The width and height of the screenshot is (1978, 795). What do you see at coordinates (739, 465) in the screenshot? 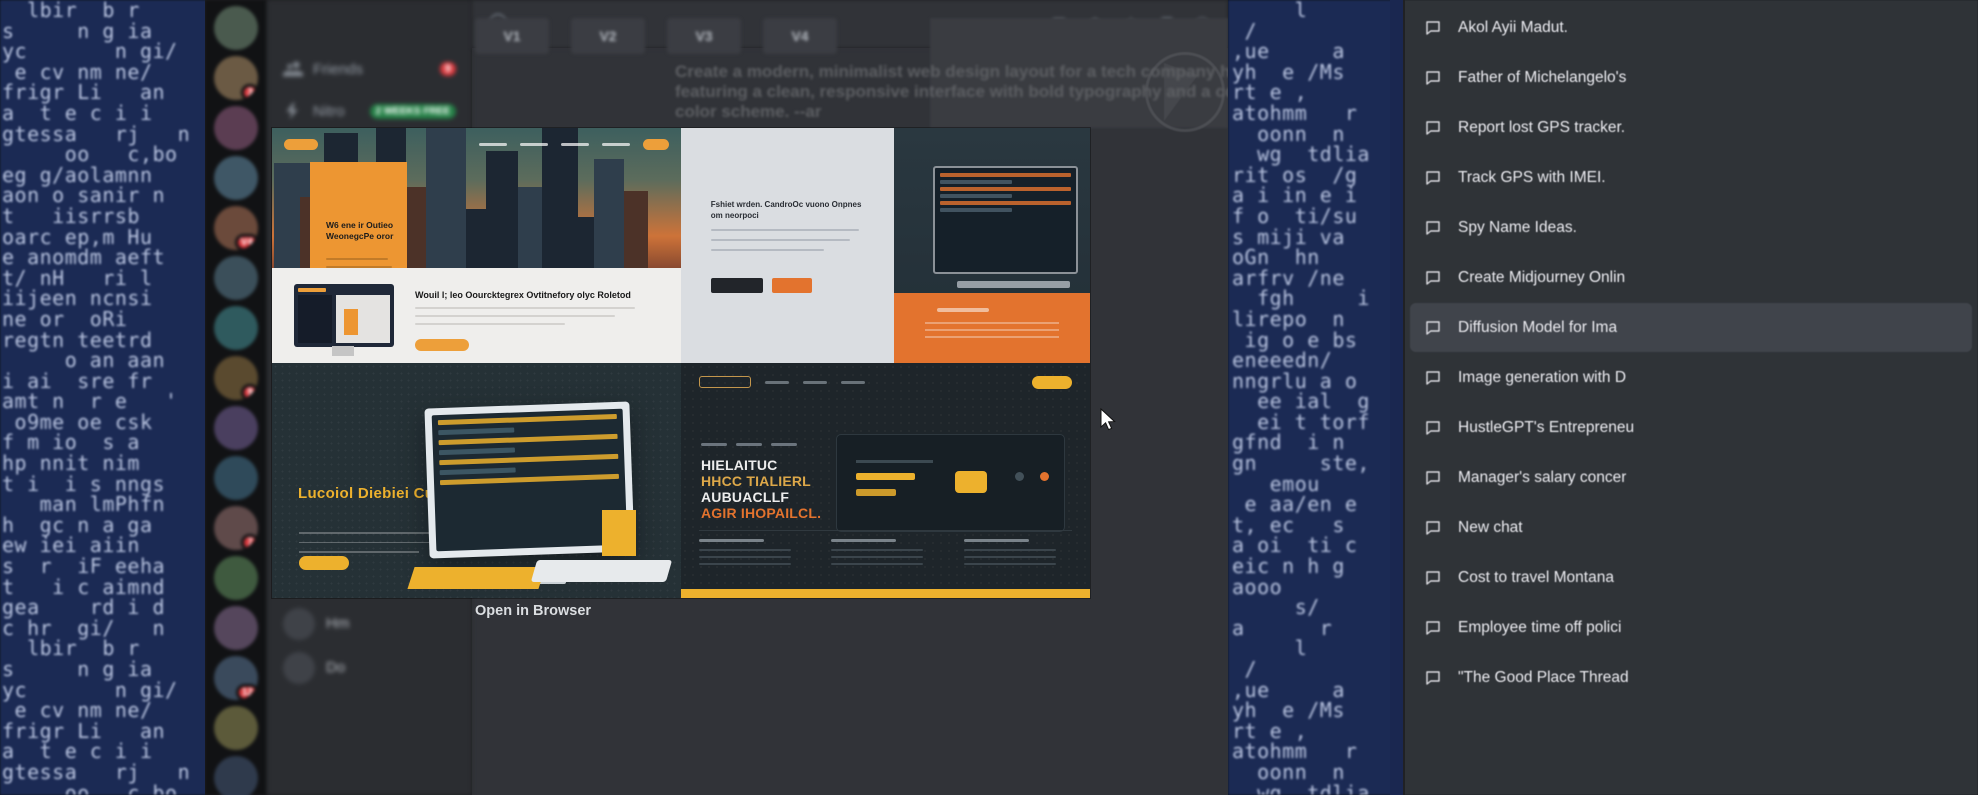
I see `tile4-headline-line1: HIELAITUC` at bounding box center [739, 465].